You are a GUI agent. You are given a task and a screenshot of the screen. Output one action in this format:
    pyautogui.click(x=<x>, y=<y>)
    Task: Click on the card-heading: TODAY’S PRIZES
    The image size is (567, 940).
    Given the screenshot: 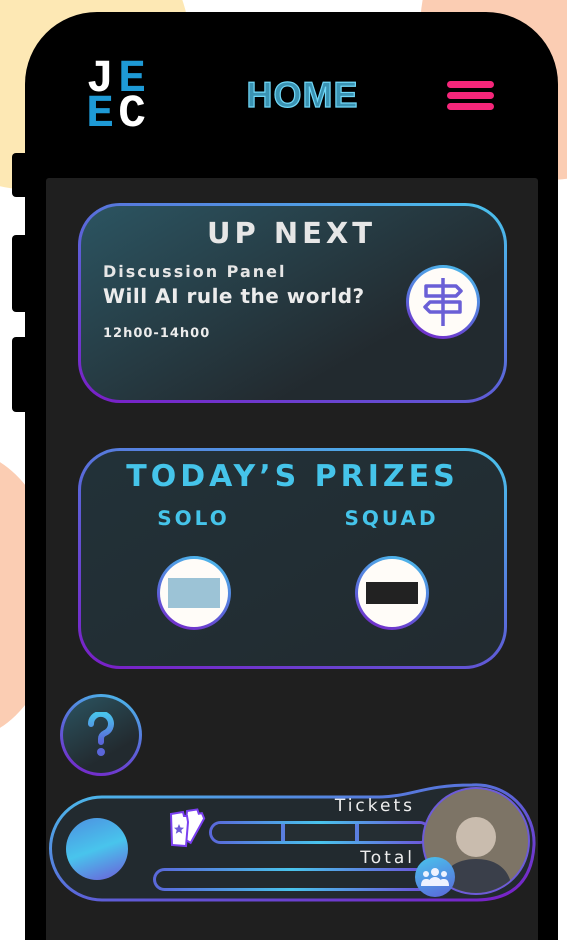 What is the action you would take?
    pyautogui.click(x=292, y=476)
    